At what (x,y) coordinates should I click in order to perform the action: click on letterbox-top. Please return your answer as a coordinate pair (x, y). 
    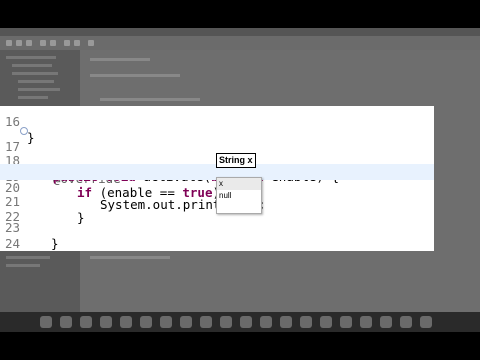
    Looking at the image, I should click on (240, 14).